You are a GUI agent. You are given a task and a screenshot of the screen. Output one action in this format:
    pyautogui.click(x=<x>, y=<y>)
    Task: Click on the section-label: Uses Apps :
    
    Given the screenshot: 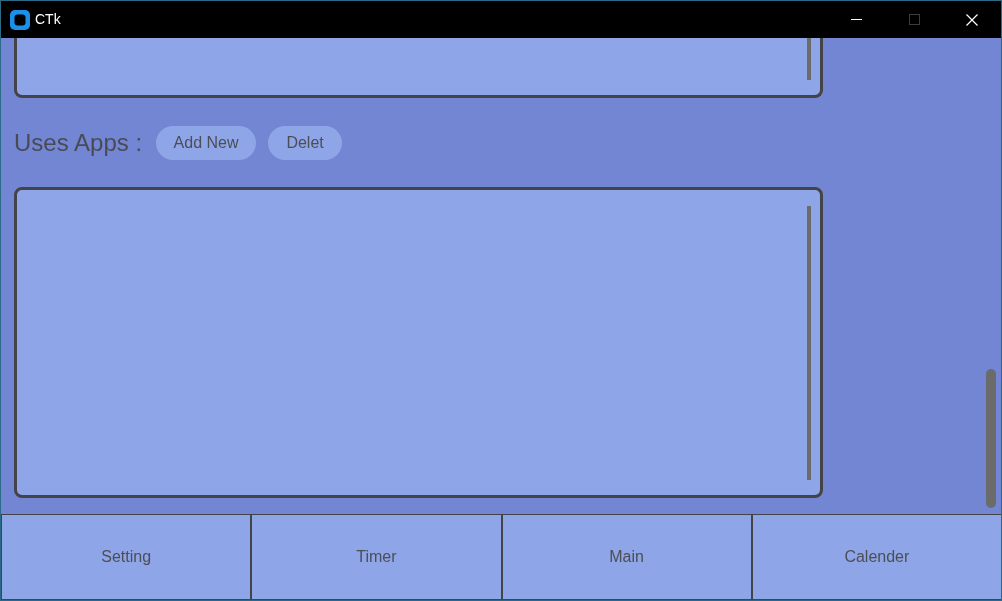 What is the action you would take?
    pyautogui.click(x=78, y=143)
    